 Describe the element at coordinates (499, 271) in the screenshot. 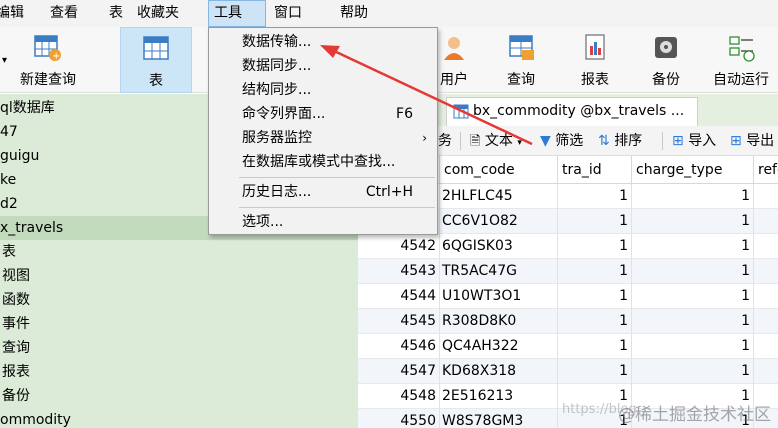

I see `com-code-cell: TR5AC47G` at that location.